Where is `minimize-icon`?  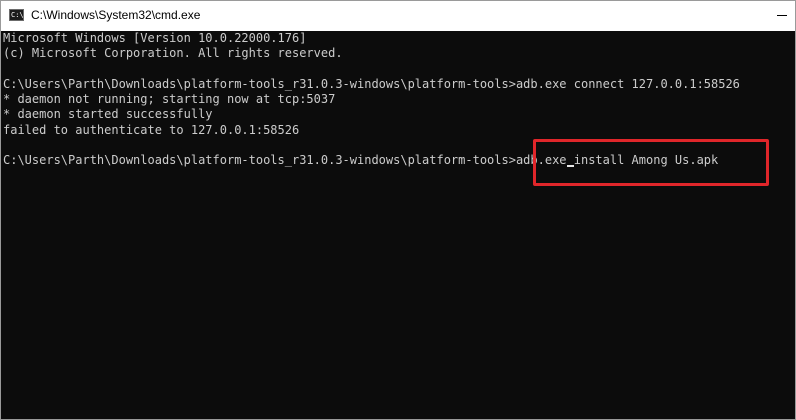 minimize-icon is located at coordinates (782, 15).